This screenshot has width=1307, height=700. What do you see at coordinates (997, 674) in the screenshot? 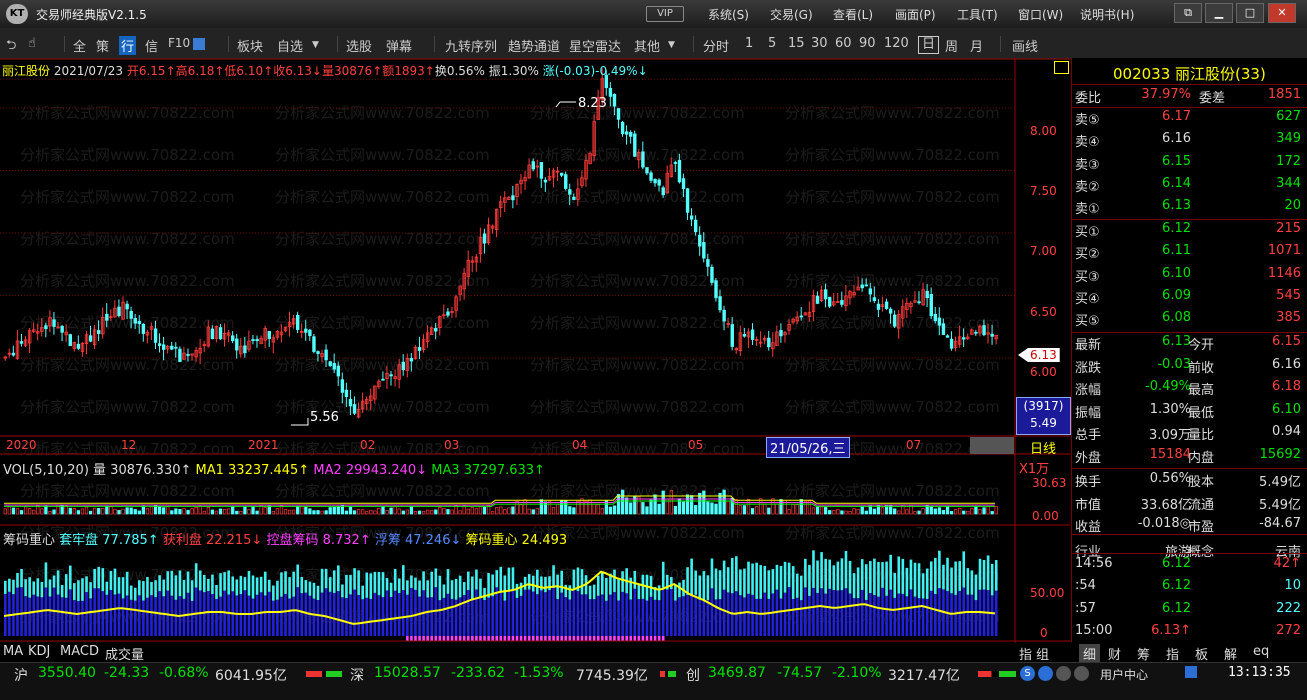
I see `cy-breadth-bar` at bounding box center [997, 674].